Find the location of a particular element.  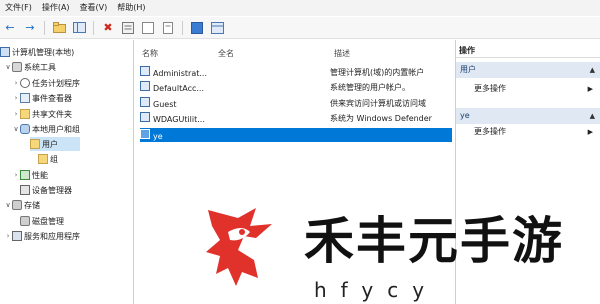

split-view-icon is located at coordinates (217, 28).